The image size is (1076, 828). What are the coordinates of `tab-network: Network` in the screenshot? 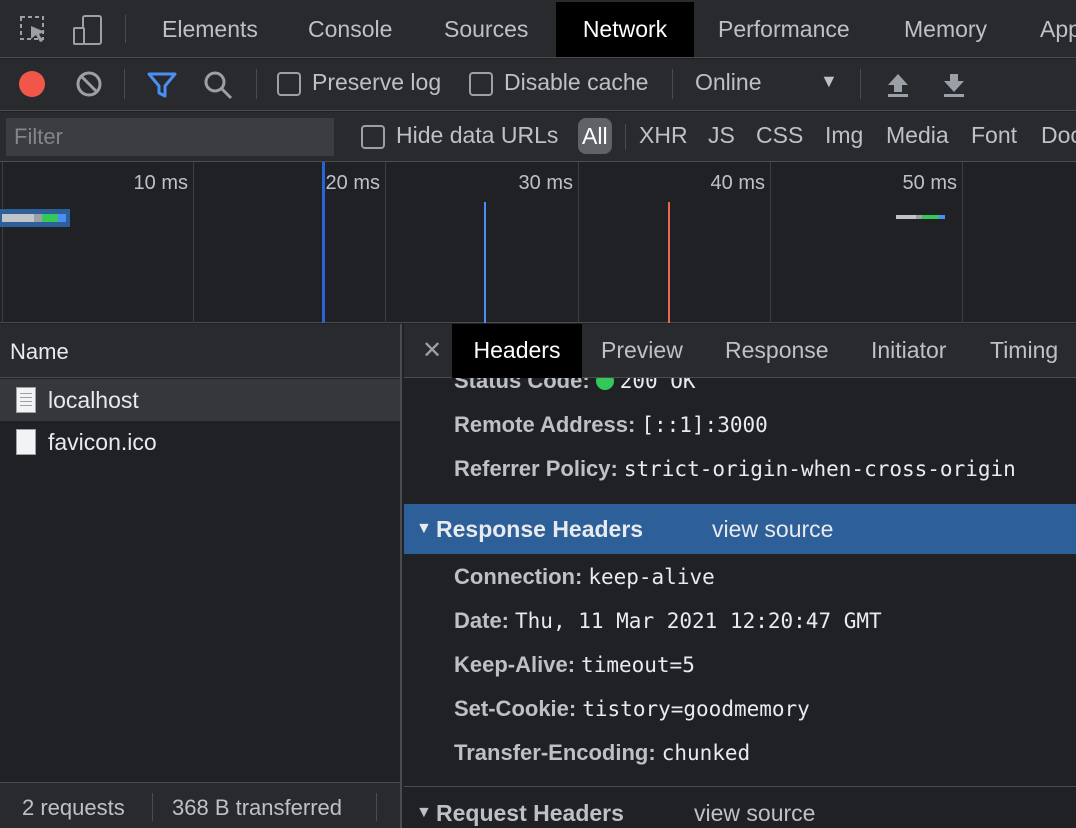 It's located at (625, 29).